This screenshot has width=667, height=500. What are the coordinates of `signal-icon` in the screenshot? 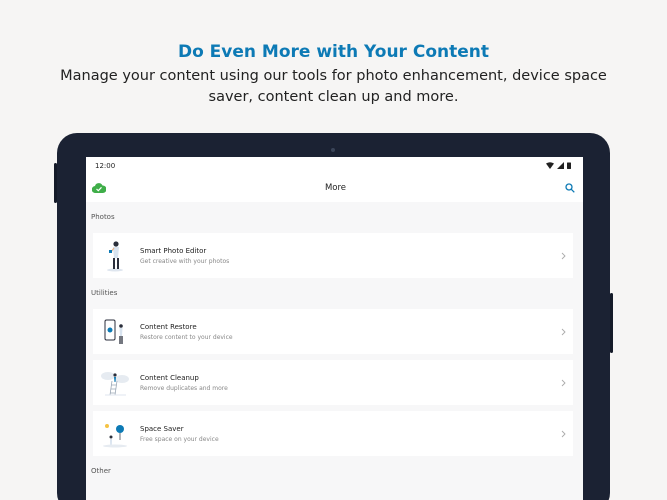 It's located at (560, 165).